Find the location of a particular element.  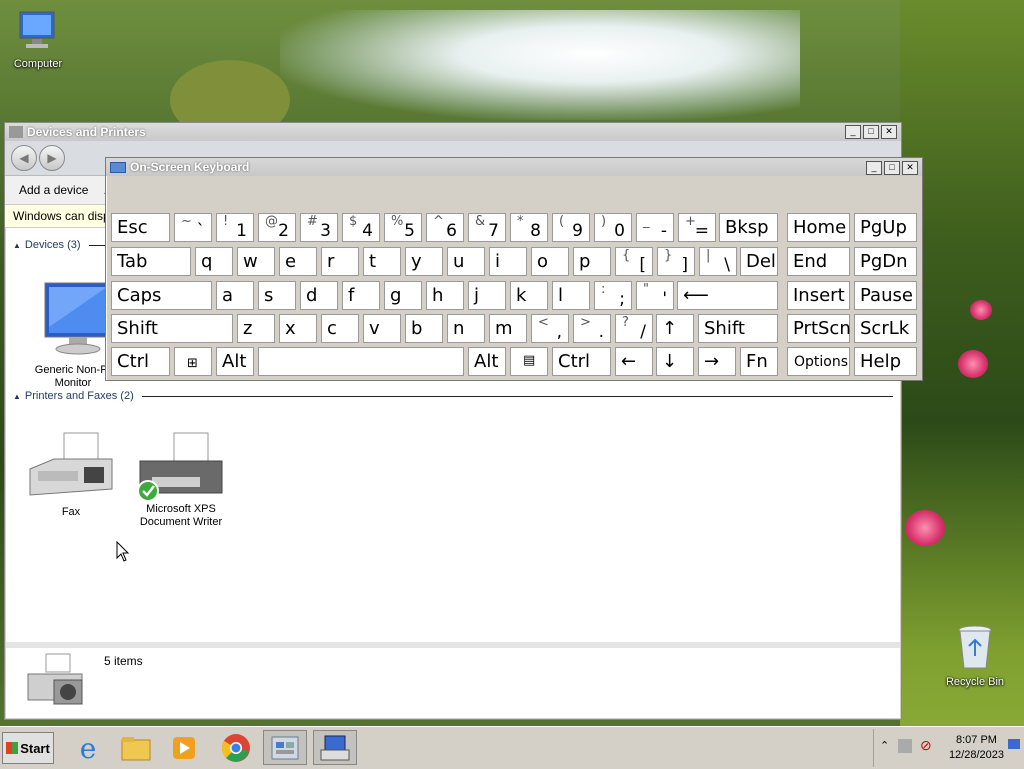

key-row1-8: * 8 is located at coordinates (529, 227).